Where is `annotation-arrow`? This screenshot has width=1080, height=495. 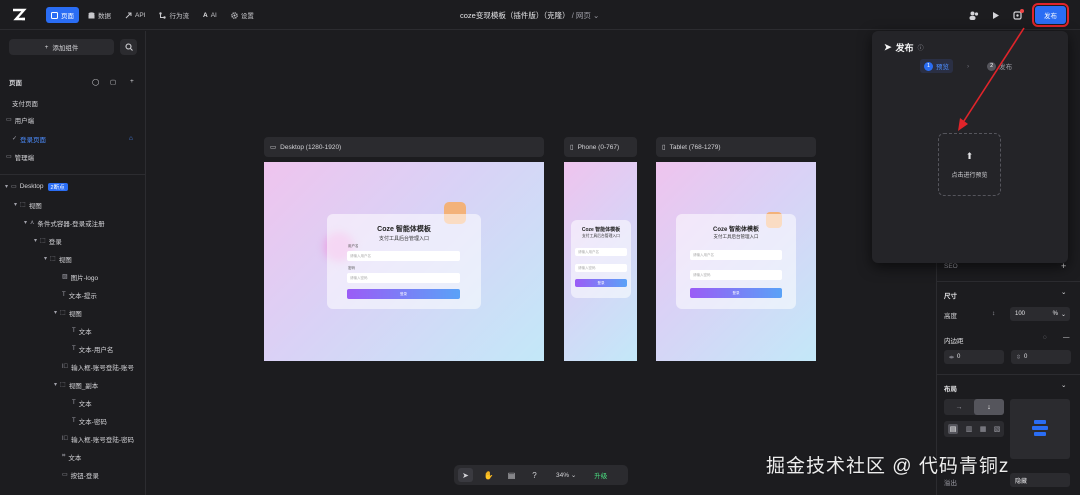 annotation-arrow is located at coordinates (991, 79).